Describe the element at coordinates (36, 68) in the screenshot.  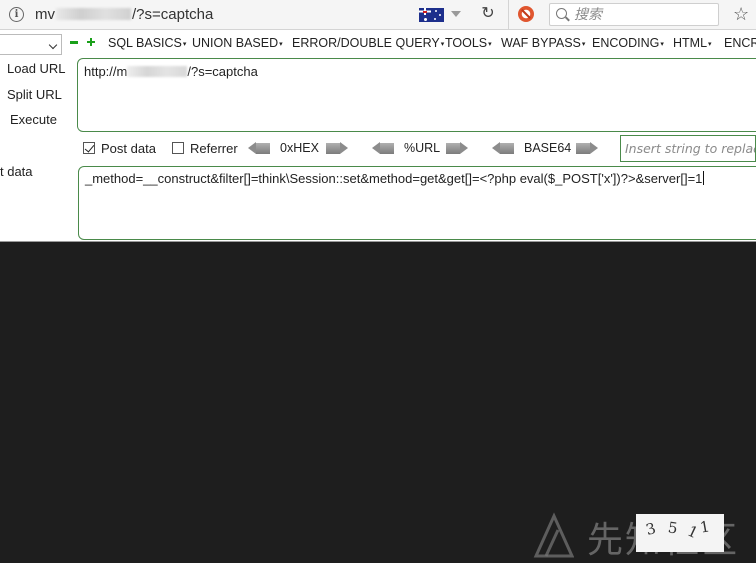
I see `load-url-button: Load URL` at that location.